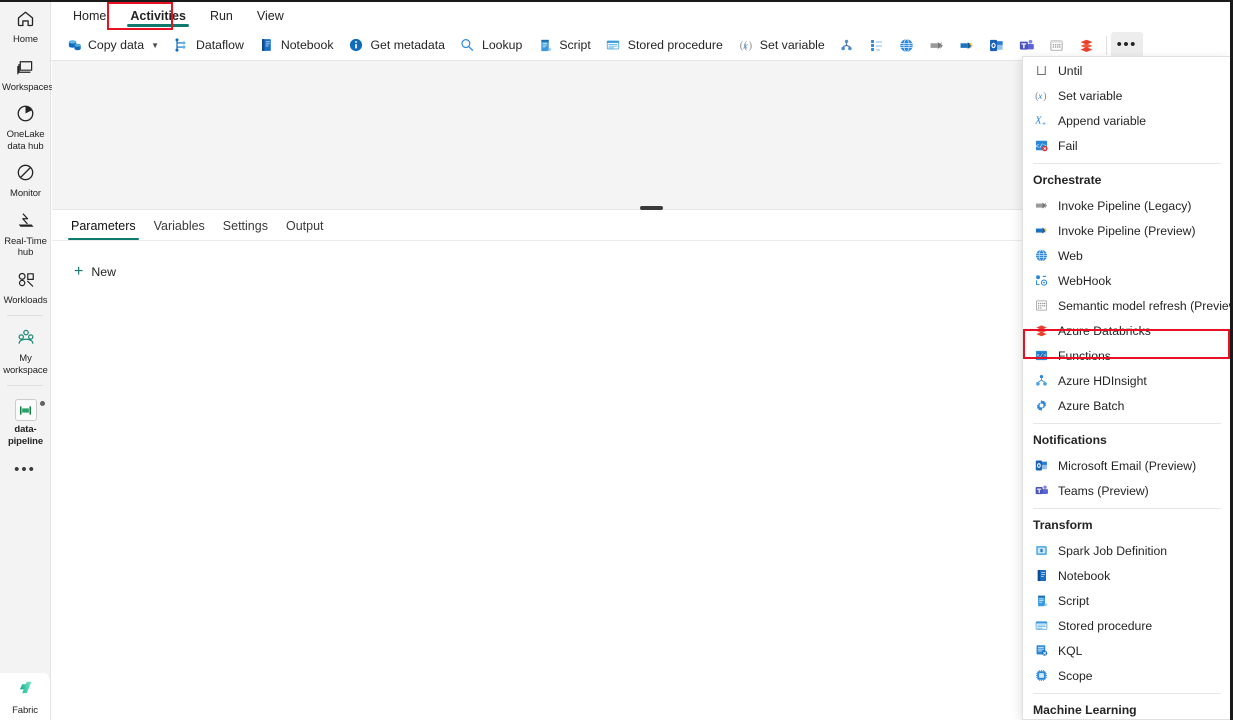 Image resolution: width=1233 pixels, height=720 pixels. Describe the element at coordinates (1041, 256) in the screenshot. I see `web-icon` at that location.